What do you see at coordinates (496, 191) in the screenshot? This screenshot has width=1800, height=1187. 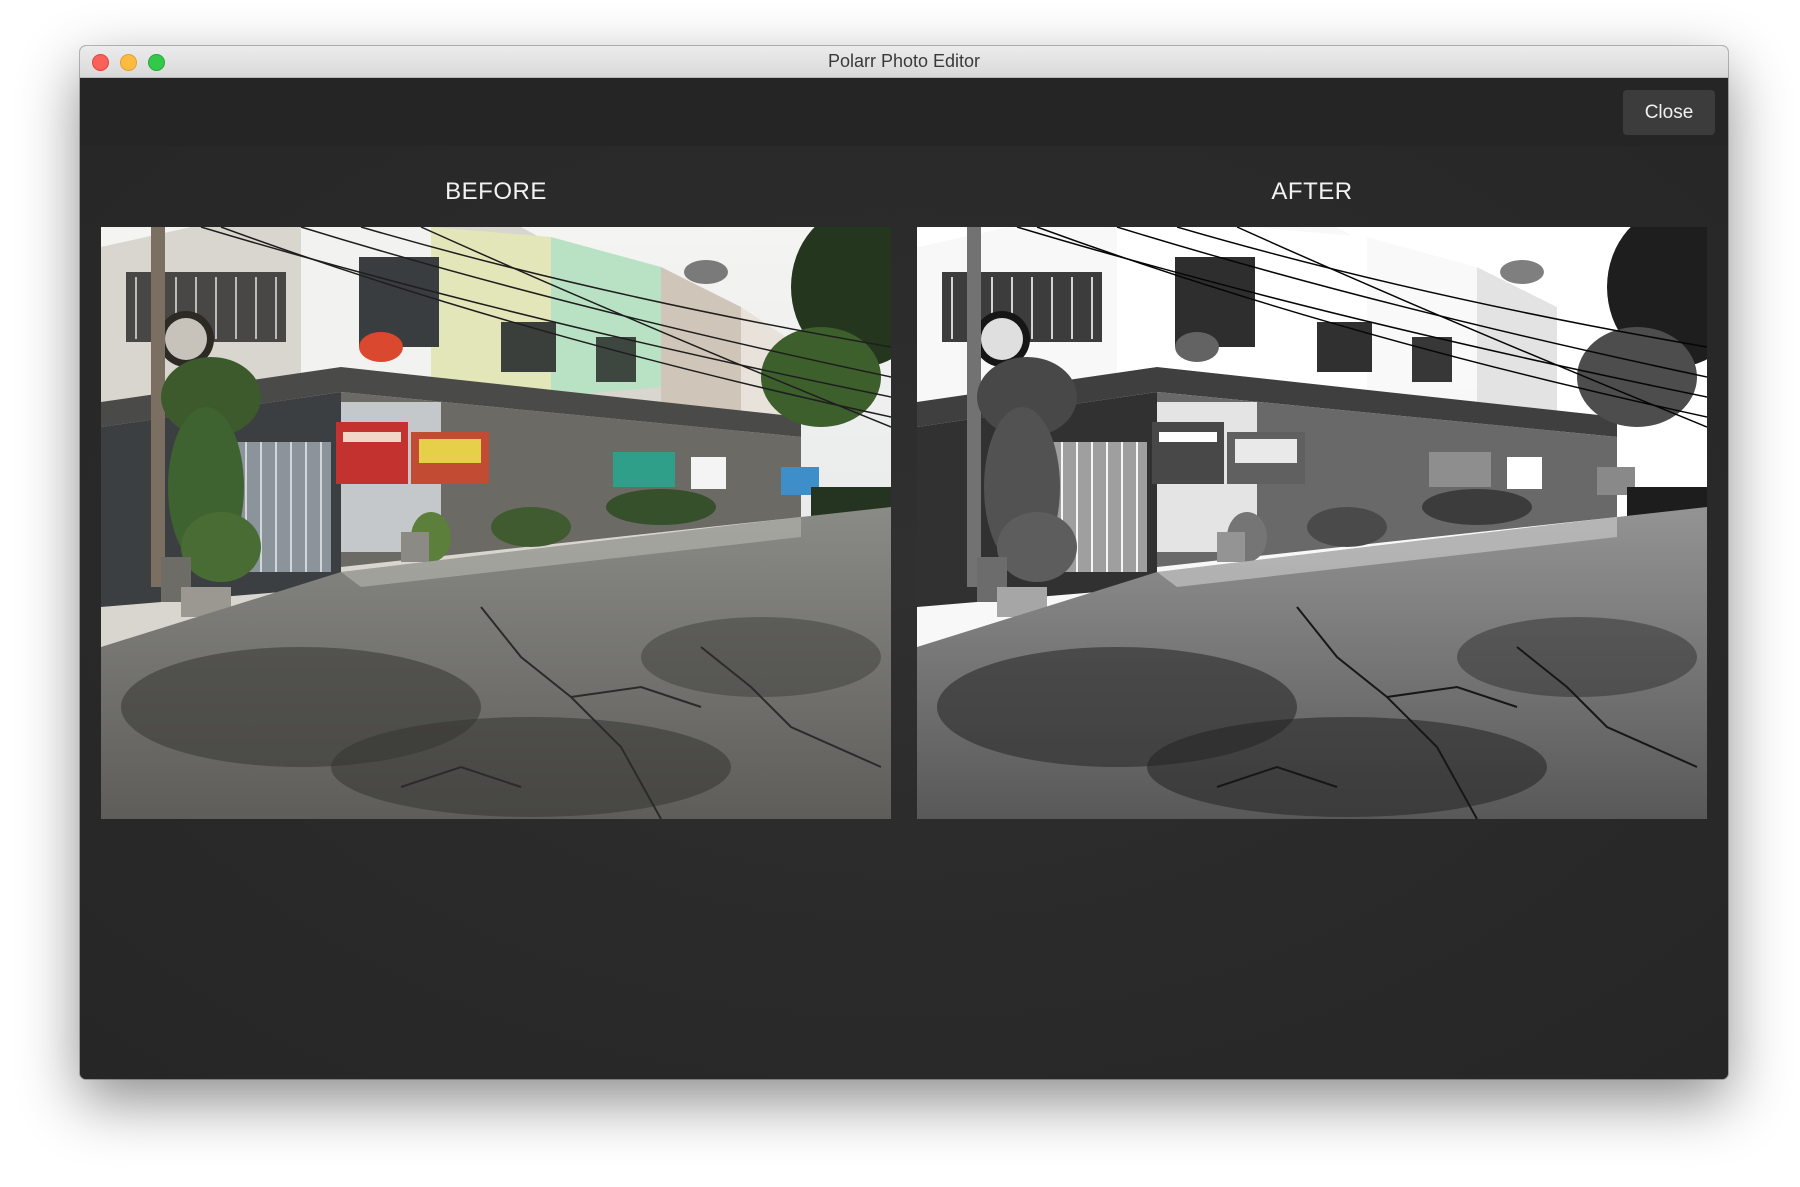 I see `before-label: BEFORE` at bounding box center [496, 191].